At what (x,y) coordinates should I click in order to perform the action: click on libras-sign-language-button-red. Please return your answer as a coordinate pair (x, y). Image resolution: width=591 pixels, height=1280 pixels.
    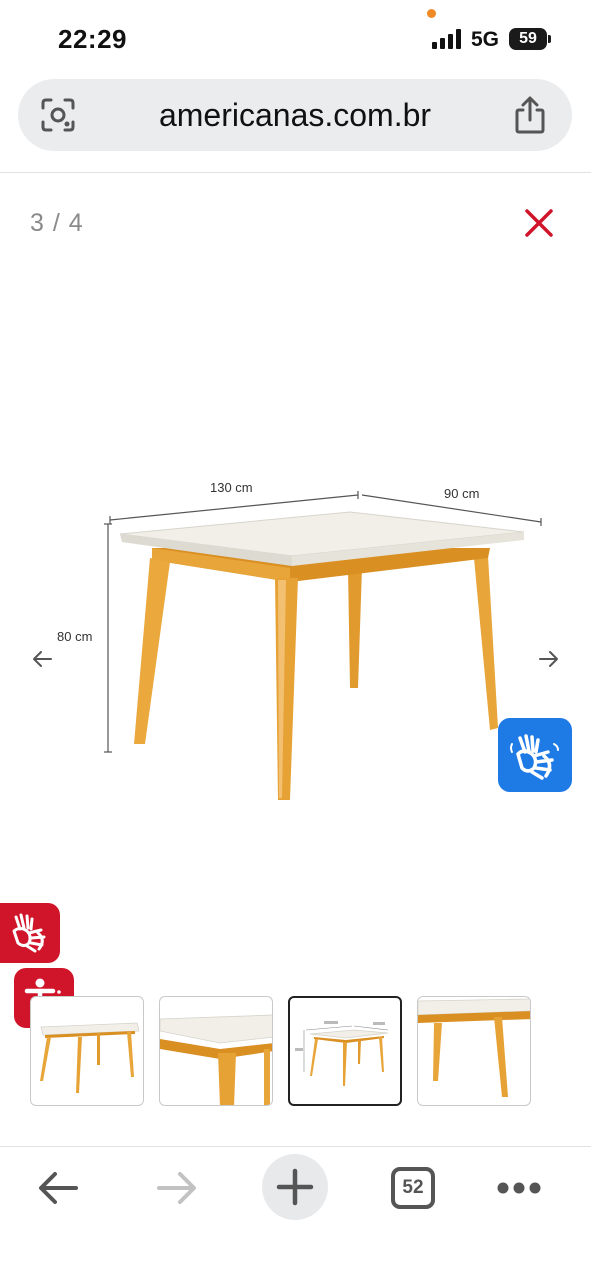
    Looking at the image, I should click on (30, 933).